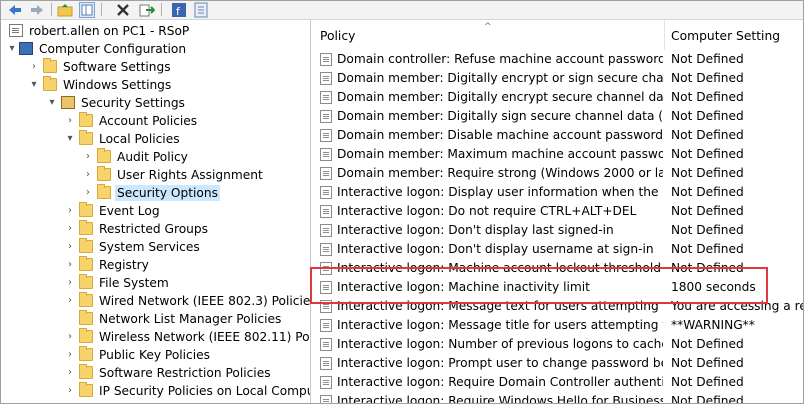 The width and height of the screenshot is (804, 404). I want to click on tree-item-label: IP Security Policies on Local Computer, so click(205, 391).